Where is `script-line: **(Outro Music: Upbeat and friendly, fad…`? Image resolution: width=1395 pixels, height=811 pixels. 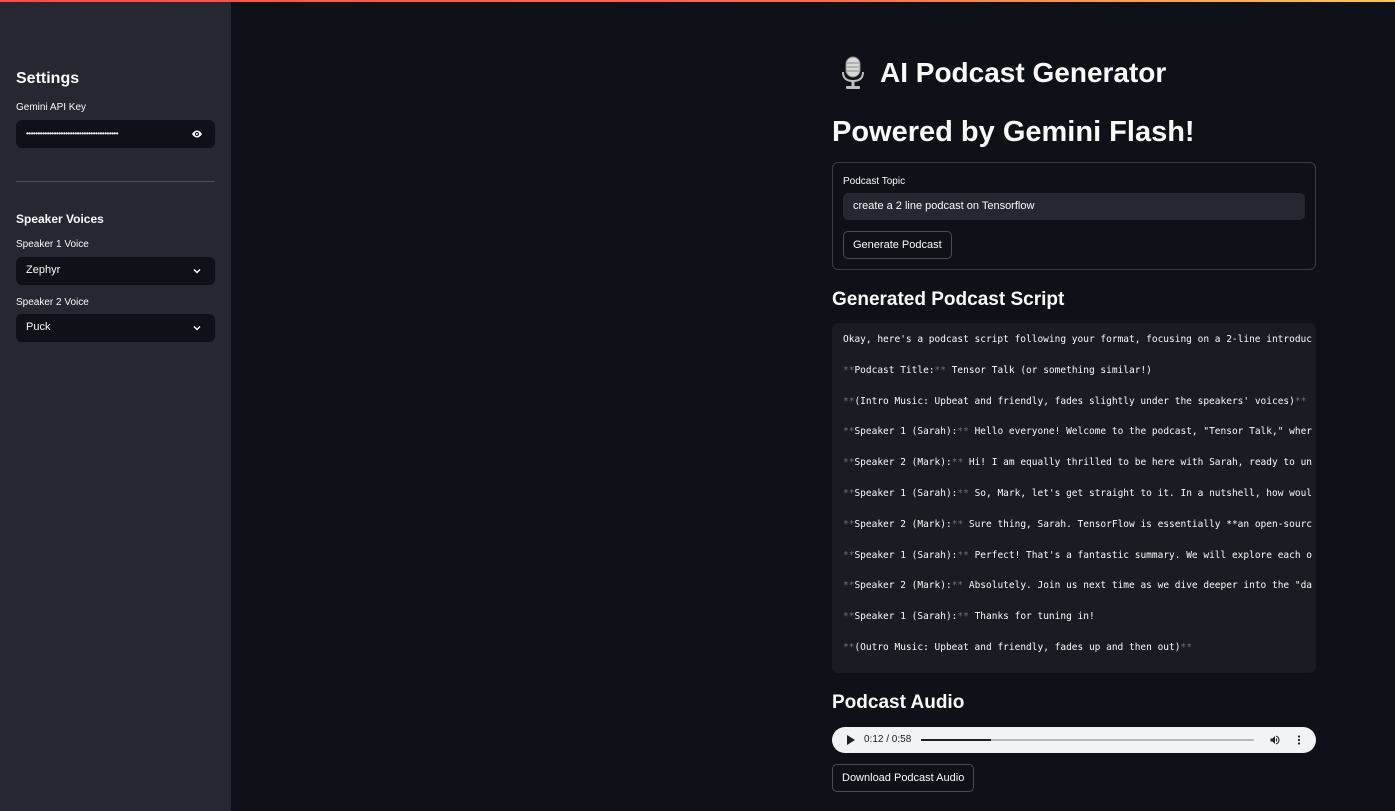
script-line: **(Outro Music: Upbeat and friendly, fad… is located at coordinates (1017, 647).